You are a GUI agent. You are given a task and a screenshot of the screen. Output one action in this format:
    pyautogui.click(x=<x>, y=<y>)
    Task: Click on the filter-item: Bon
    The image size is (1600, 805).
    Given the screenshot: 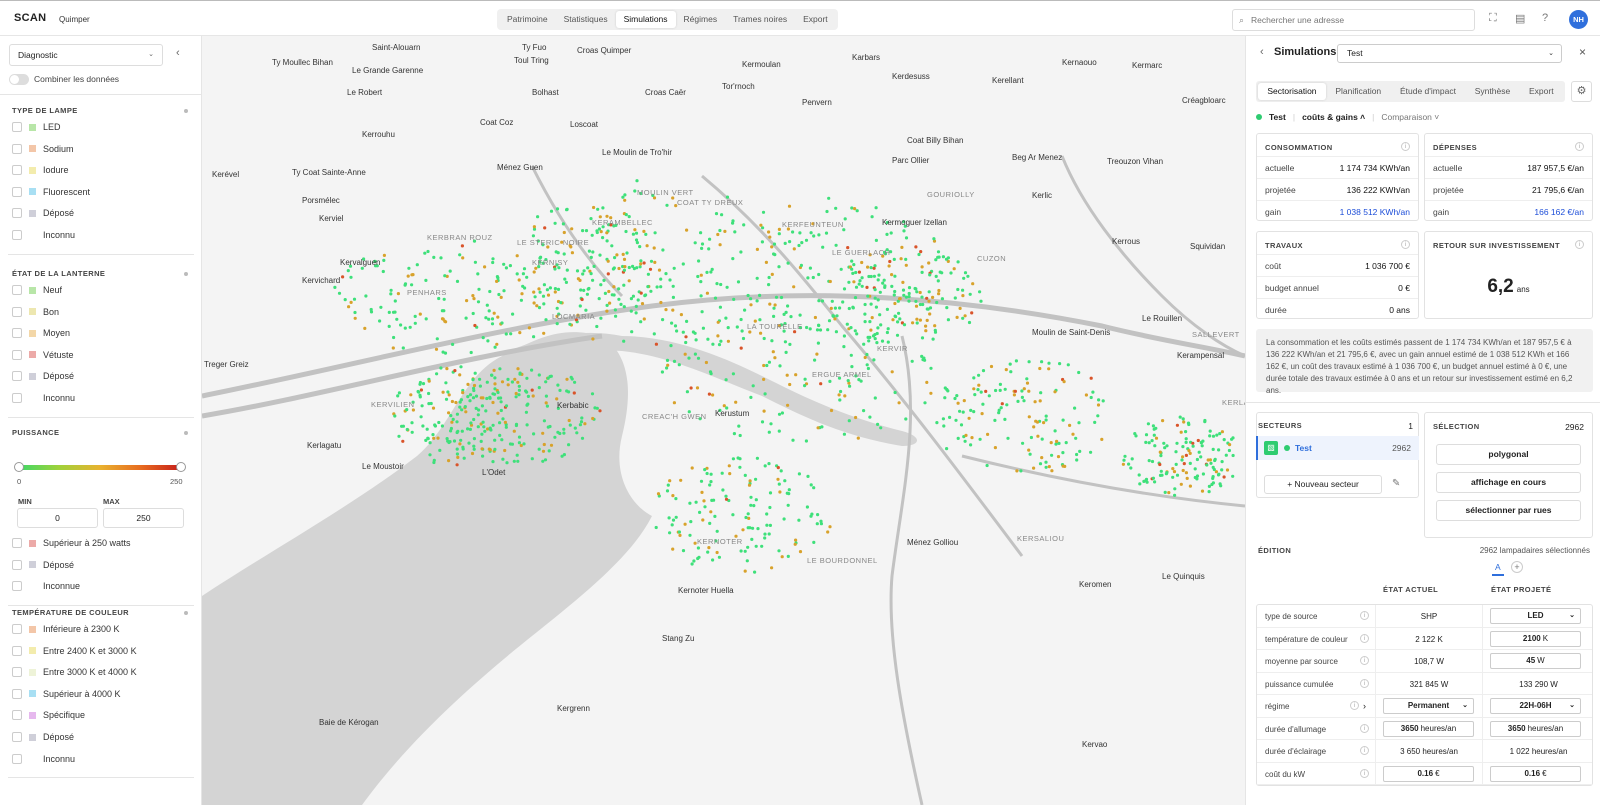 What is the action you would take?
    pyautogui.click(x=35, y=312)
    